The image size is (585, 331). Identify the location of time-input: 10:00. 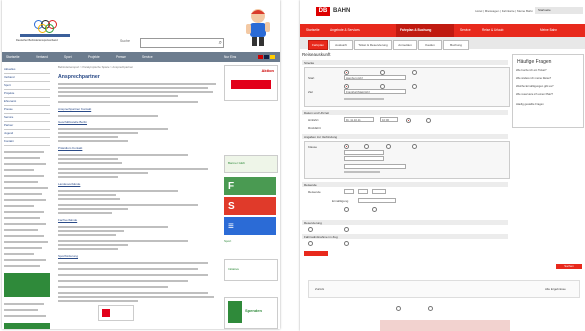
(389, 119).